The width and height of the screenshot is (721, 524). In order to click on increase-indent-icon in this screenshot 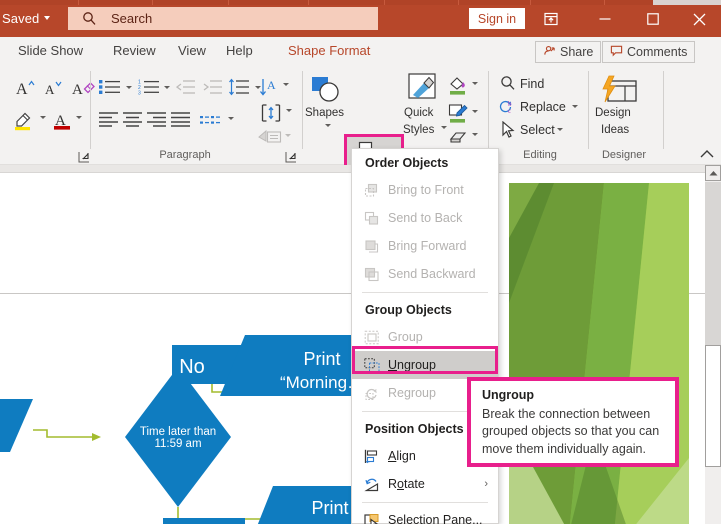, I will do `click(213, 89)`.